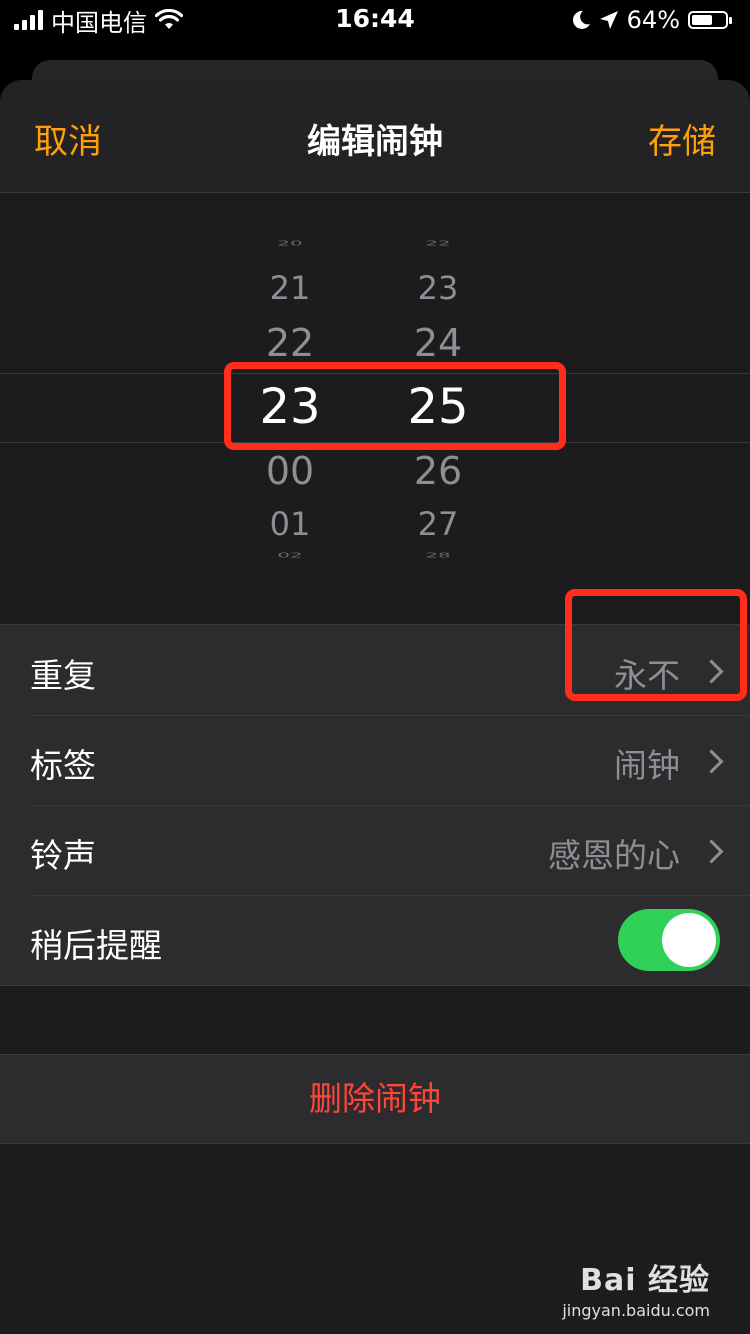 Image resolution: width=750 pixels, height=1334 pixels. Describe the element at coordinates (290, 288) in the screenshot. I see `hour-option: 21` at that location.